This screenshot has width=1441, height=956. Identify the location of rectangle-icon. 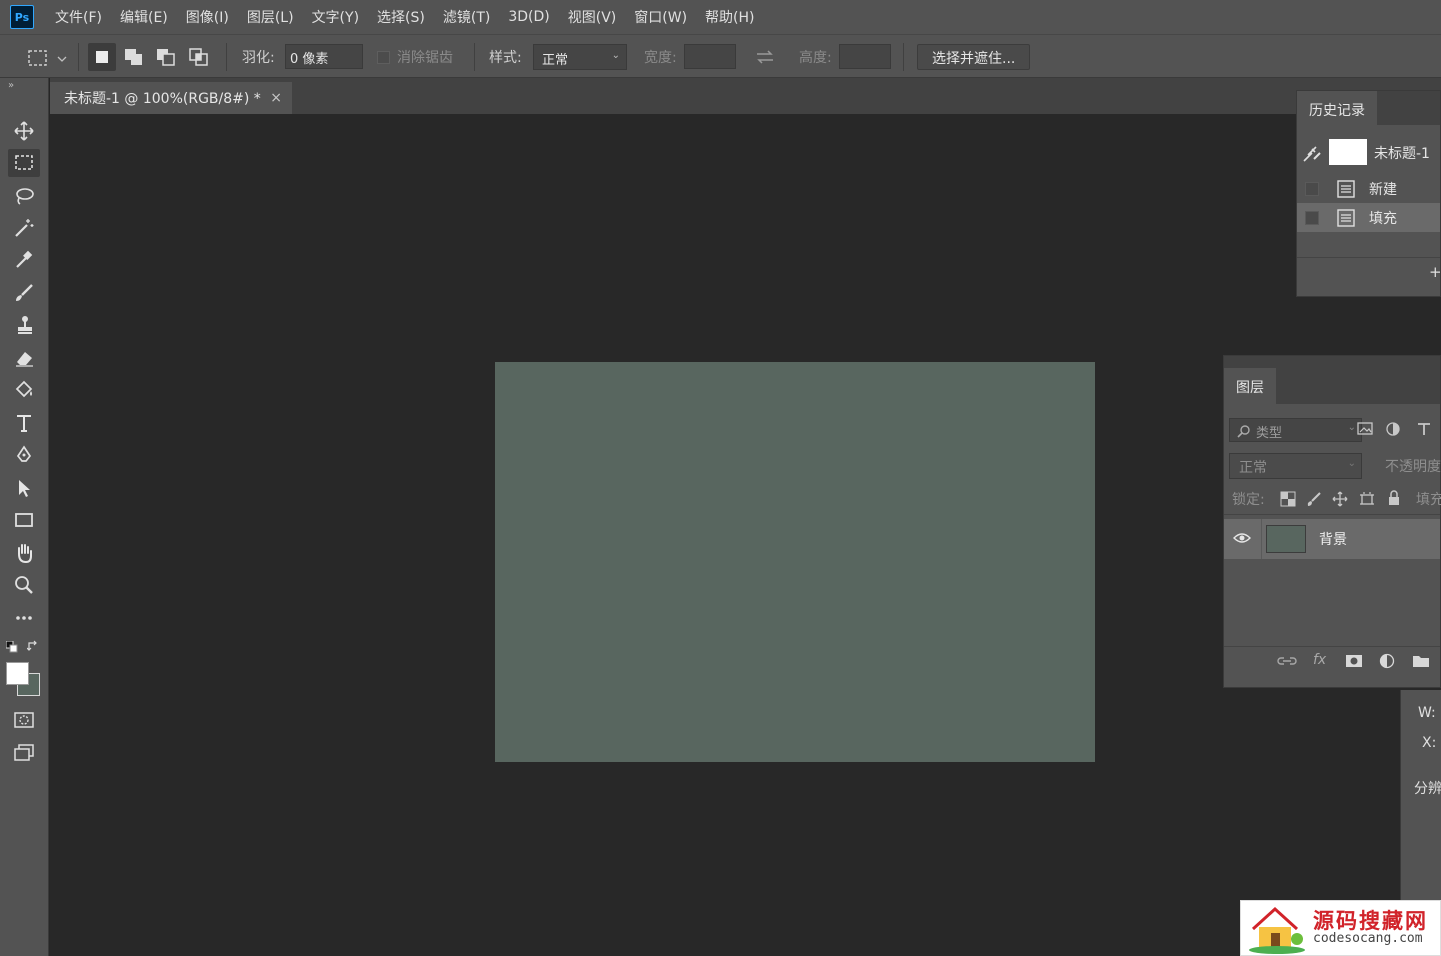
(24, 520).